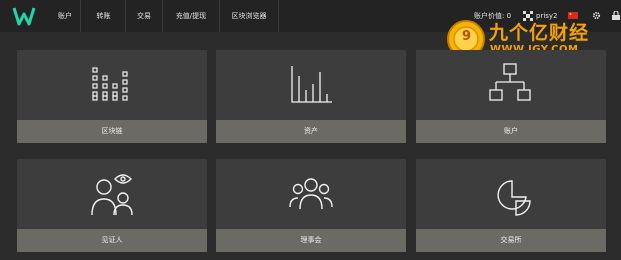  I want to click on bar-chart-icon, so click(311, 84).